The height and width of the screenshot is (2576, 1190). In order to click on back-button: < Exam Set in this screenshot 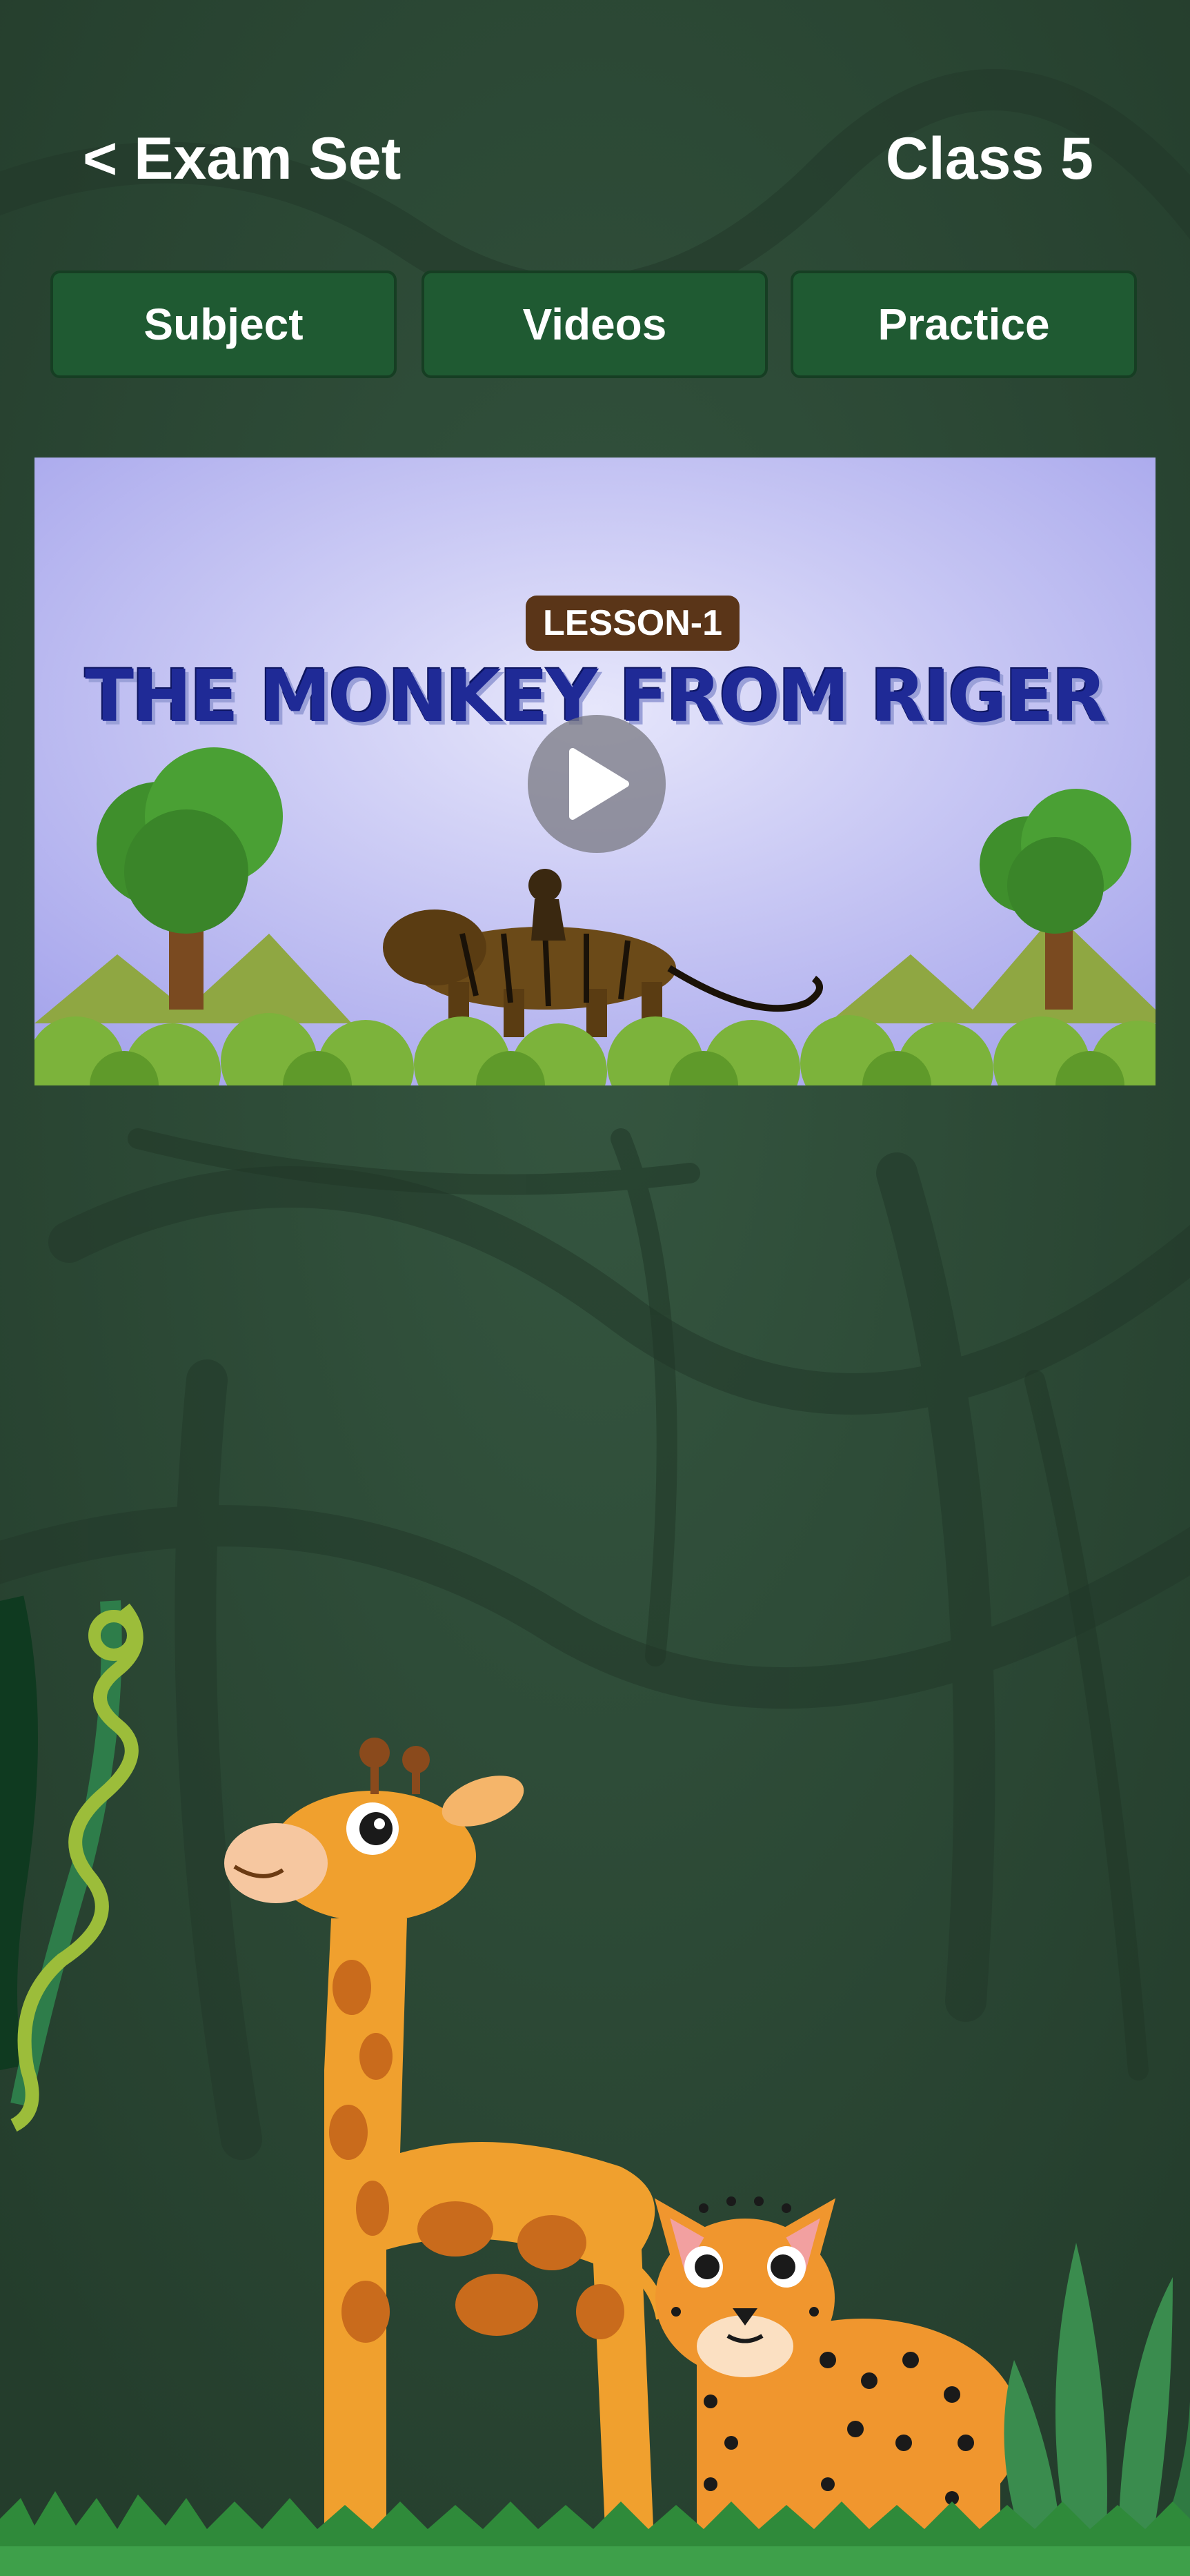, I will do `click(242, 158)`.